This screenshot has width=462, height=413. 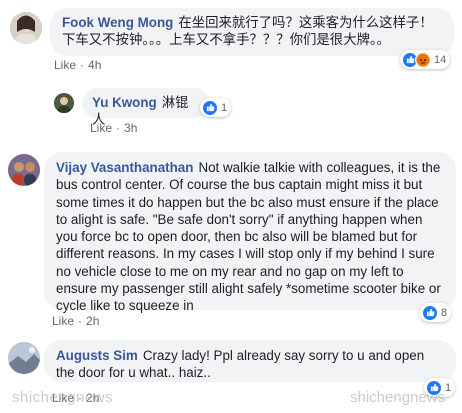 What do you see at coordinates (92, 321) in the screenshot?
I see `comment-time: 2h` at bounding box center [92, 321].